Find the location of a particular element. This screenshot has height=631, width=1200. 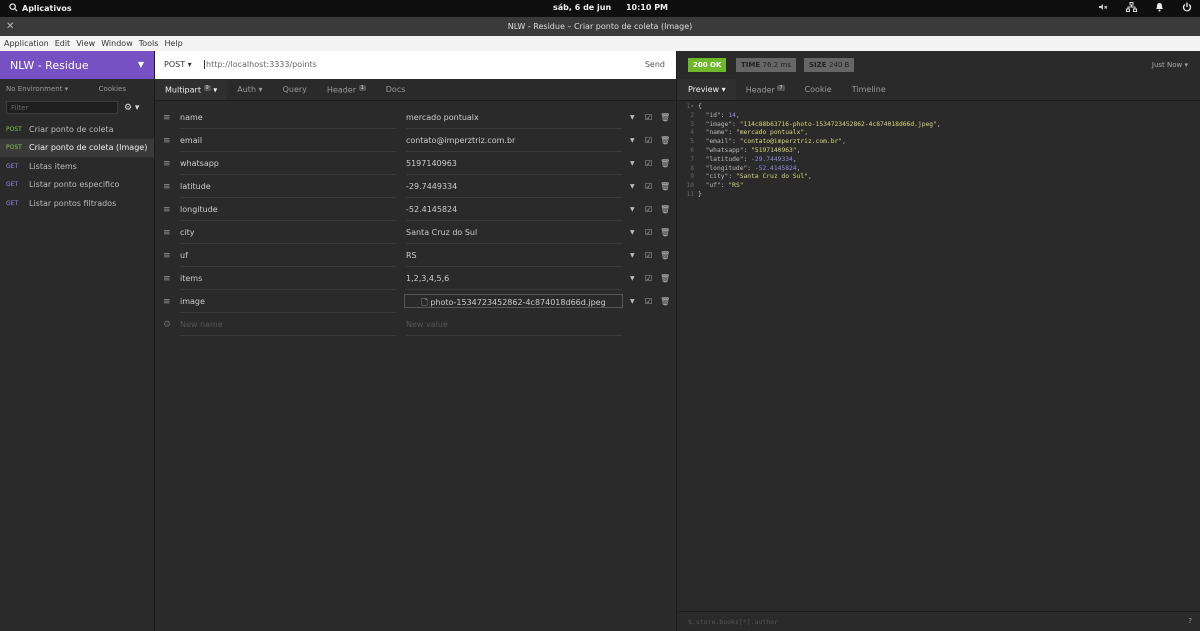

tab-header: Header 1 is located at coordinates (346, 89).